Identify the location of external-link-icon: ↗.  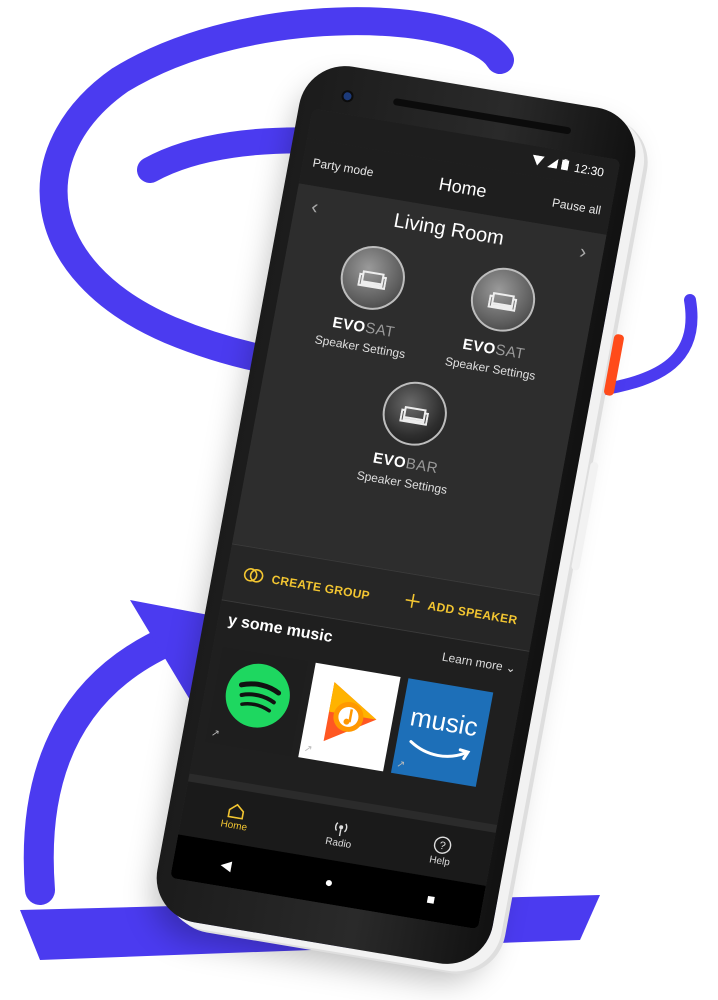
(400, 764).